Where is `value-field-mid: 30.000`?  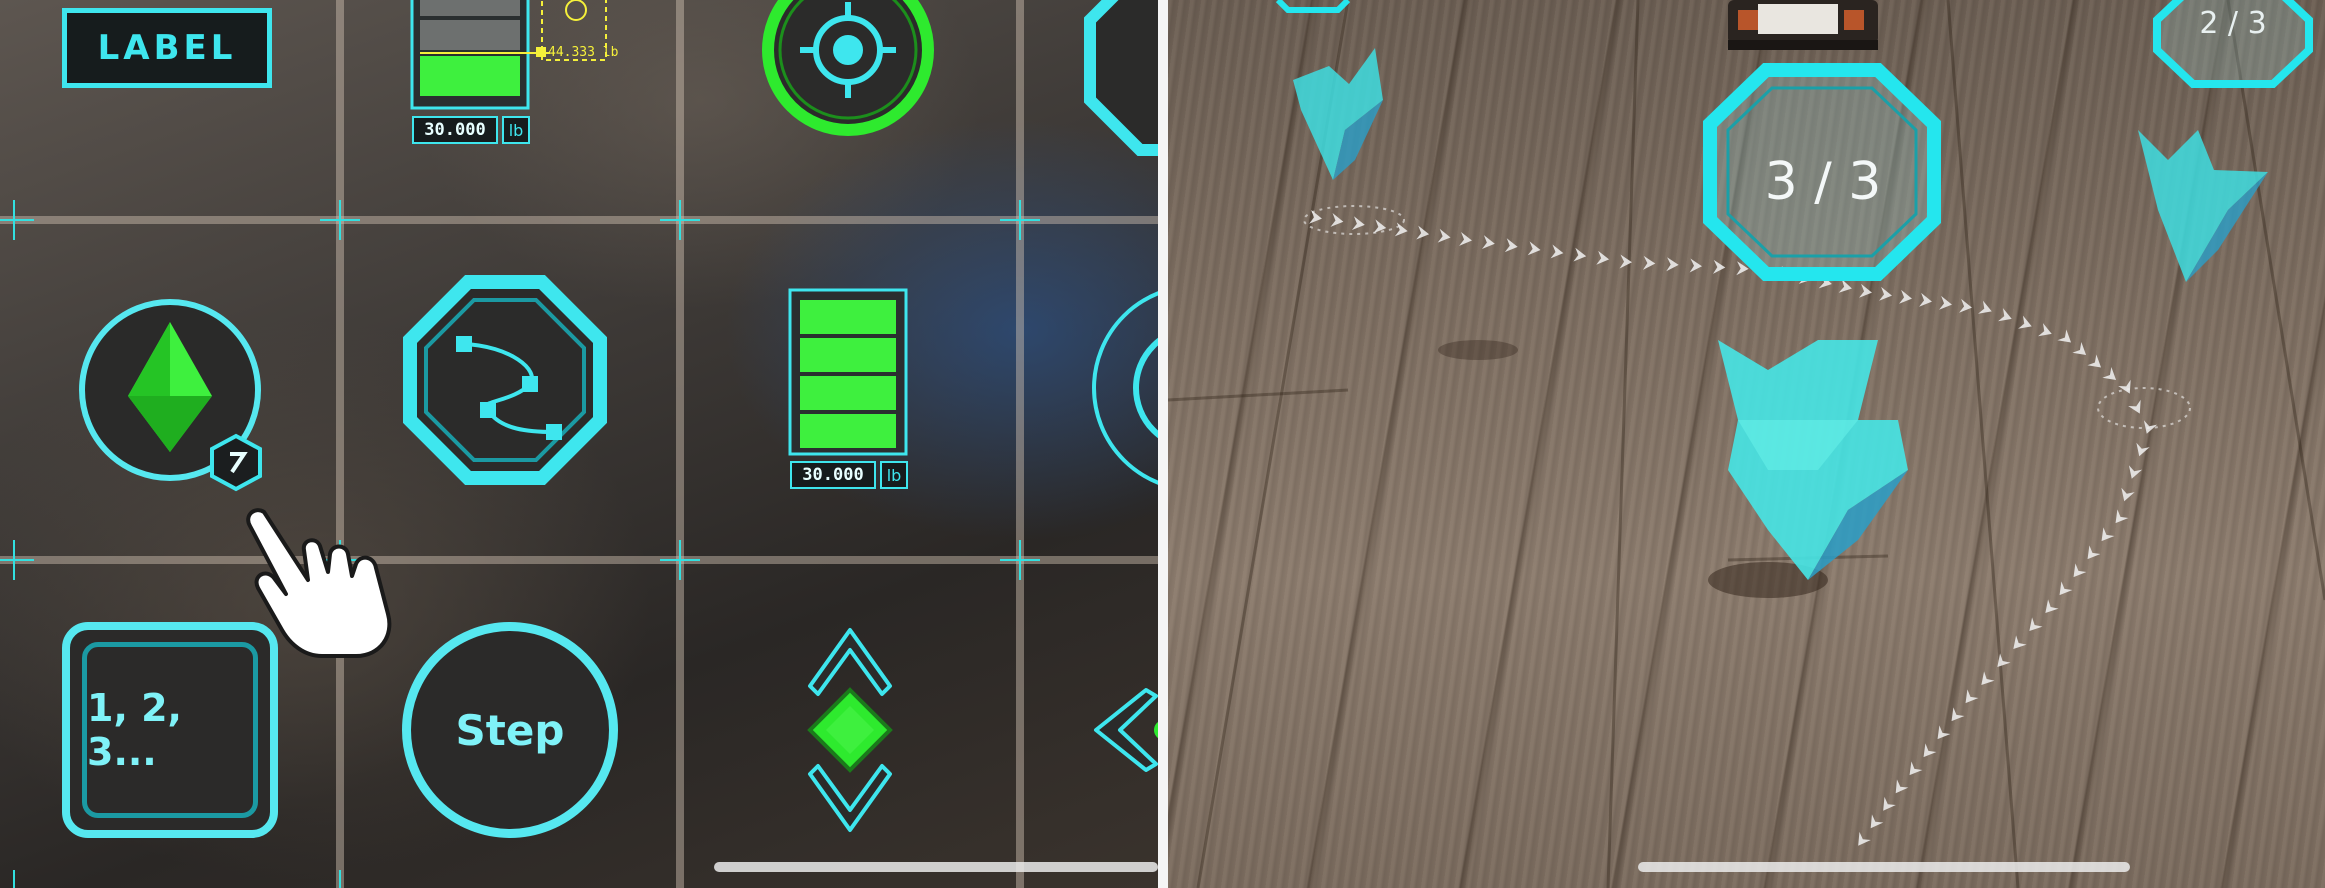 value-field-mid: 30.000 is located at coordinates (833, 475).